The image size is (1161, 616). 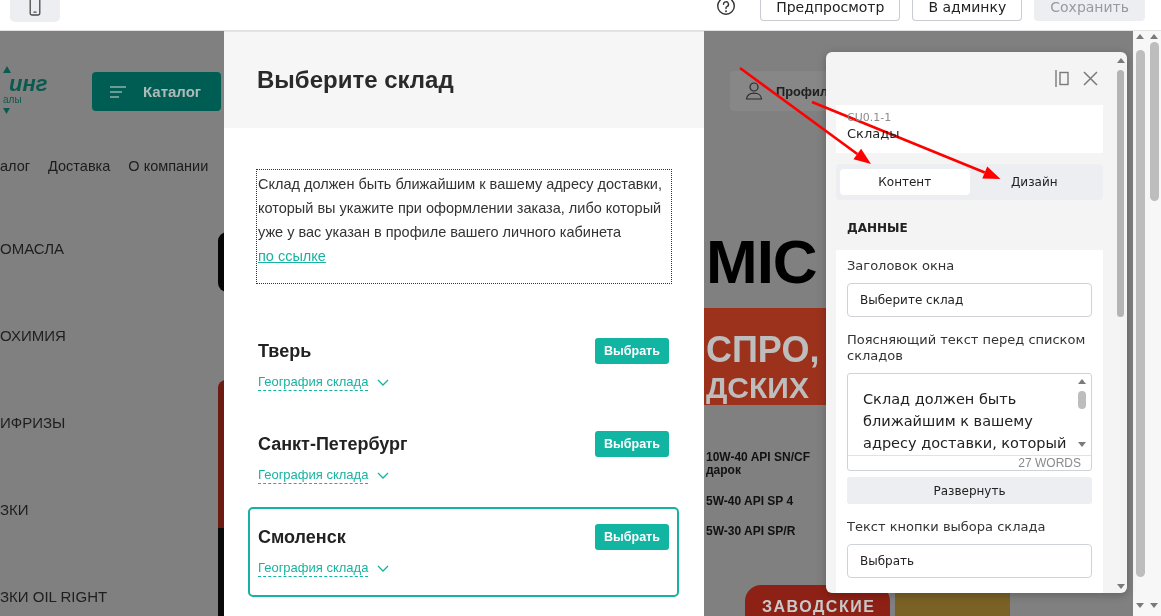 I want to click on field-label: Поясняющий текст перед списком складов, so click(x=967, y=348).